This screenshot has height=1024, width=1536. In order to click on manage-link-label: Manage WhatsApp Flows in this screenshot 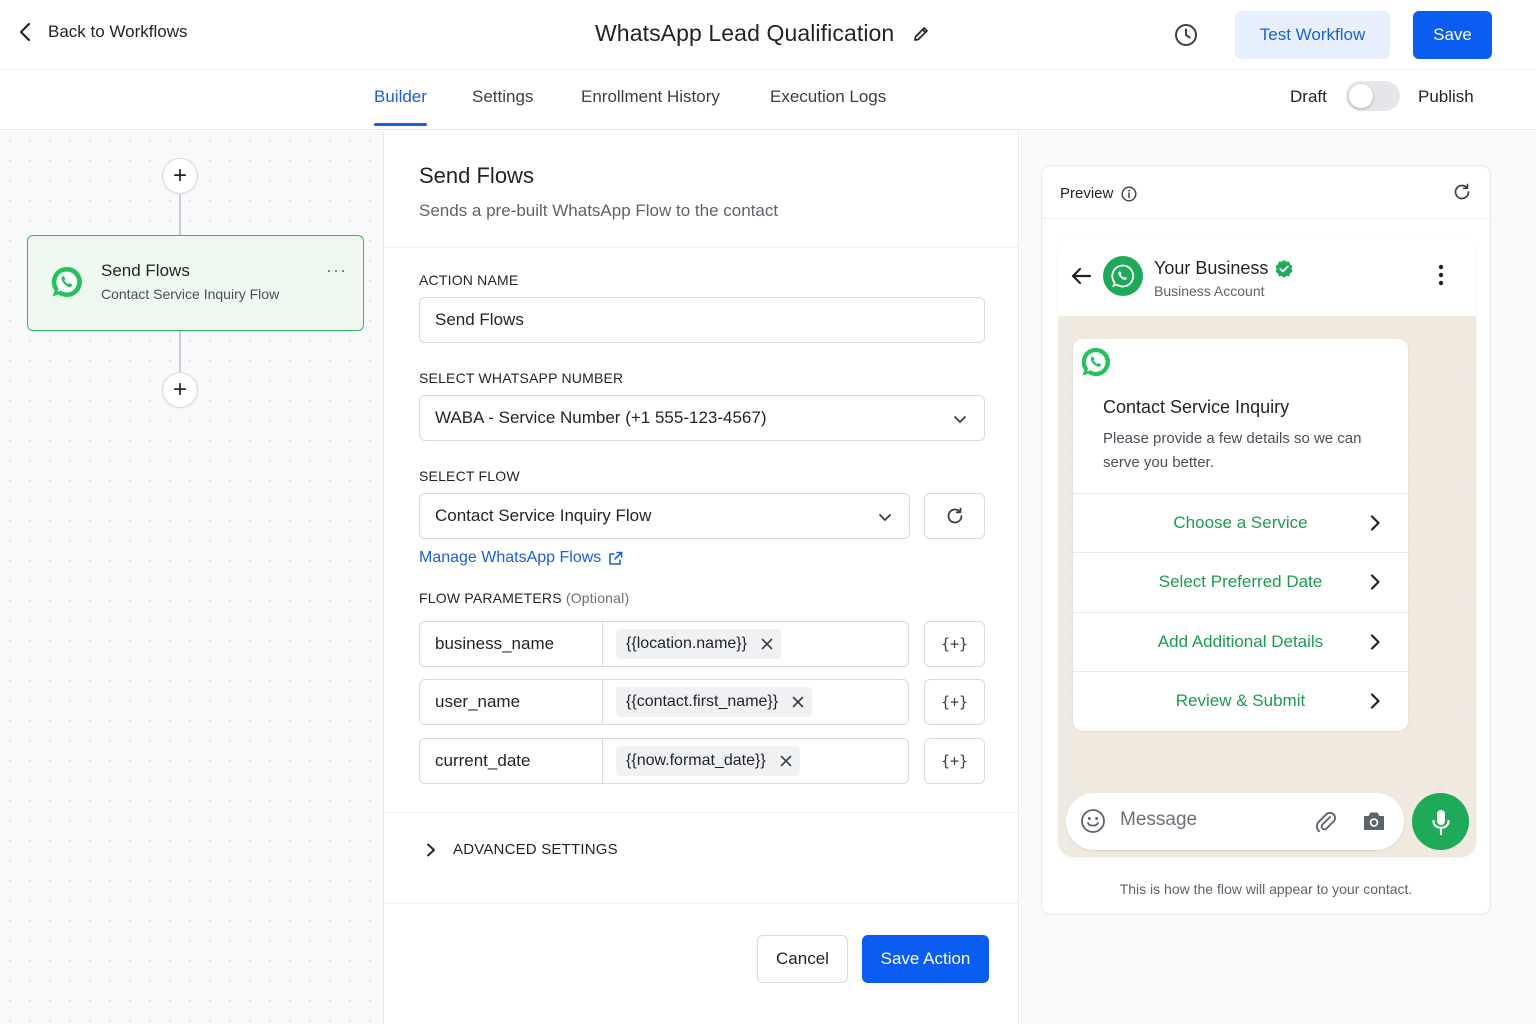, I will do `click(510, 557)`.